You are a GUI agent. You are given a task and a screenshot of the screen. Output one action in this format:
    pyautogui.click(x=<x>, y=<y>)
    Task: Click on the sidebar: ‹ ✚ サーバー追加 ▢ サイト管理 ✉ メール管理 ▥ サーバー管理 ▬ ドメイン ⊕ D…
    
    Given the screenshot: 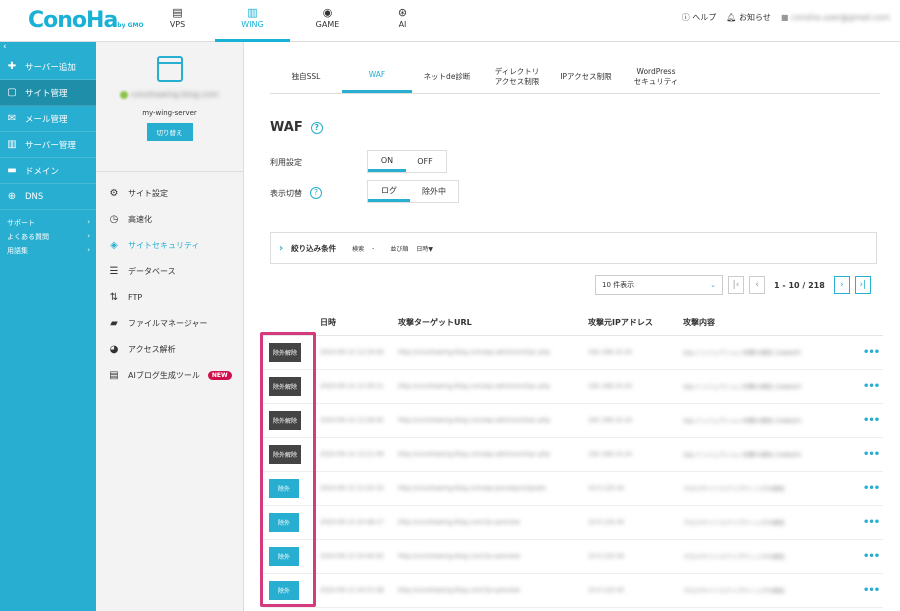 What is the action you would take?
    pyautogui.click(x=48, y=326)
    